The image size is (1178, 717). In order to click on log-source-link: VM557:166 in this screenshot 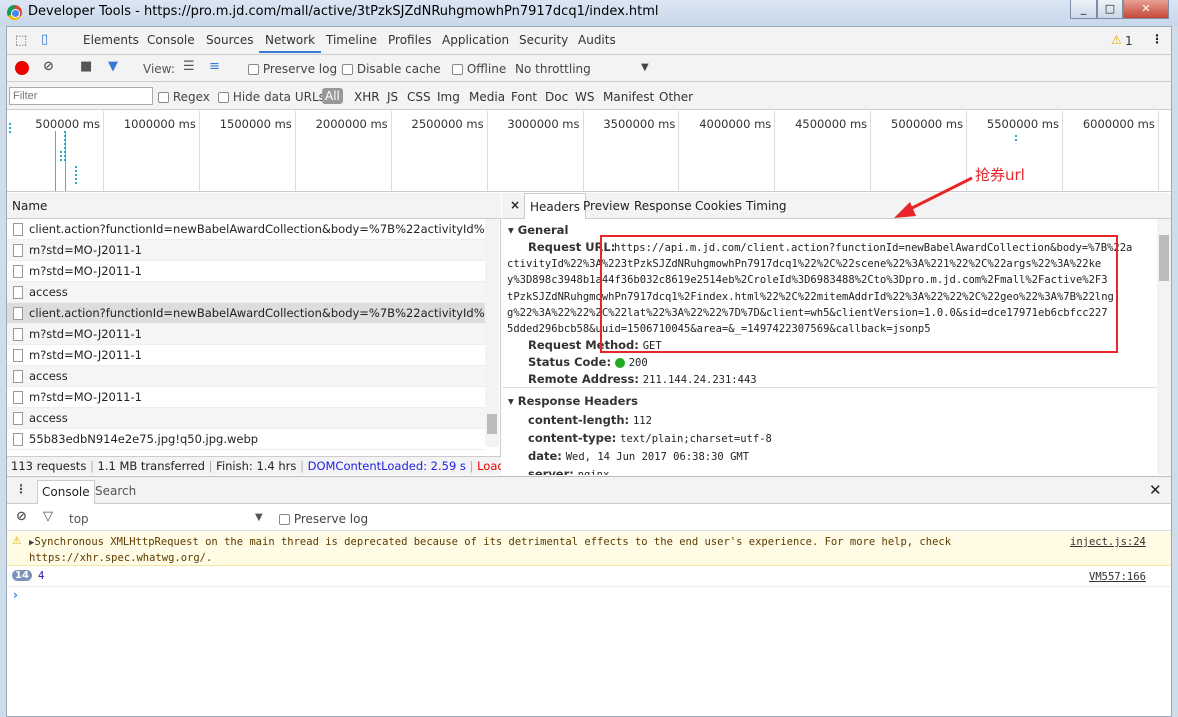, I will do `click(1117, 577)`.